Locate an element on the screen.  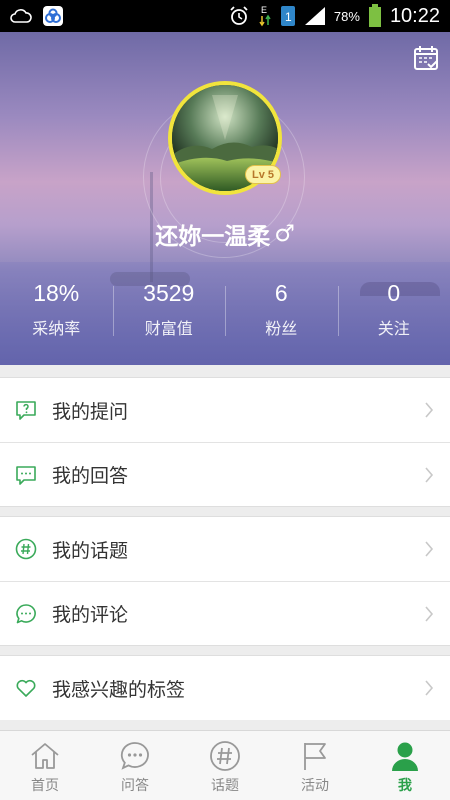
tab-topics: 话题 is located at coordinates (225, 765).